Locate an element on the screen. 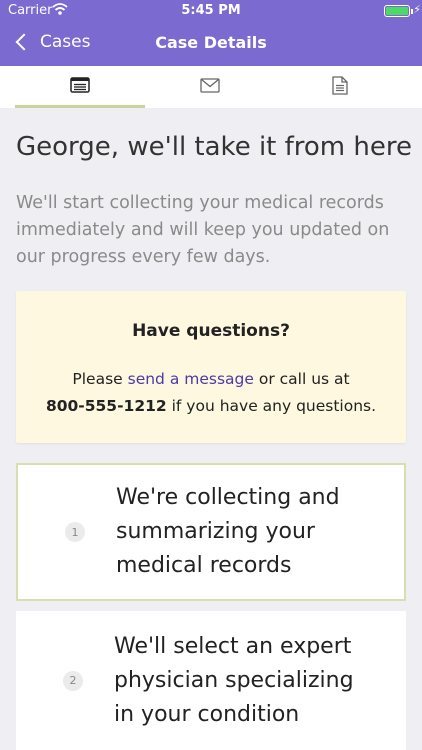 This screenshot has width=422, height=750. questions-title: Have questions? is located at coordinates (211, 331).